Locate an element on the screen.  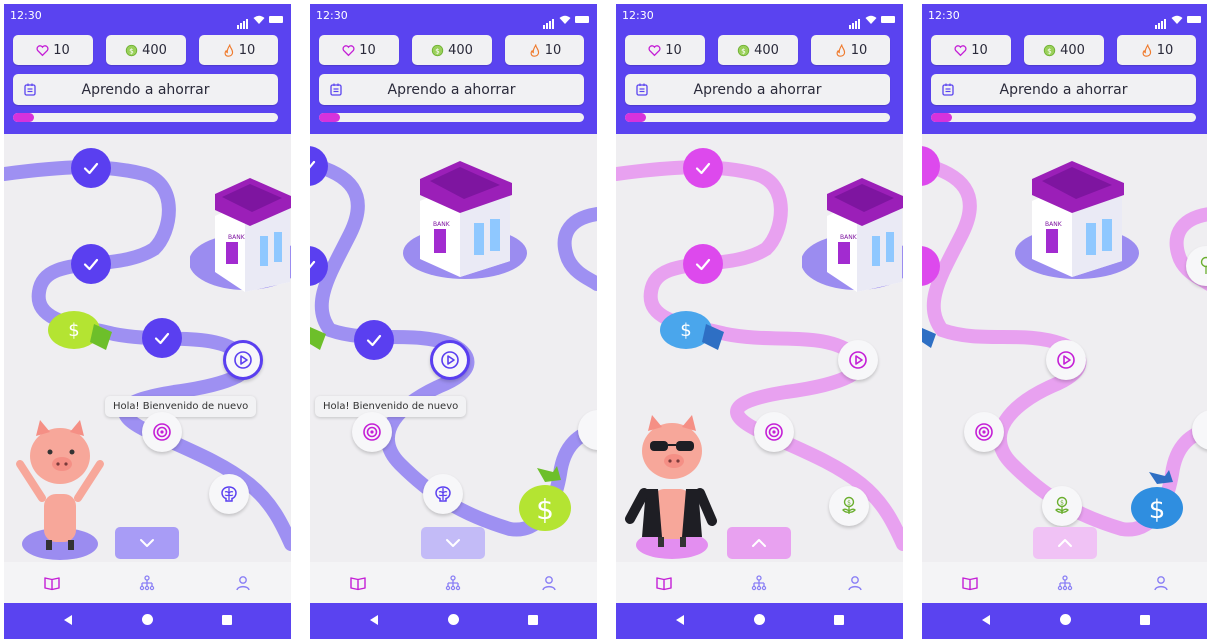
pig-mascot-cool is located at coordinates (671, 487).